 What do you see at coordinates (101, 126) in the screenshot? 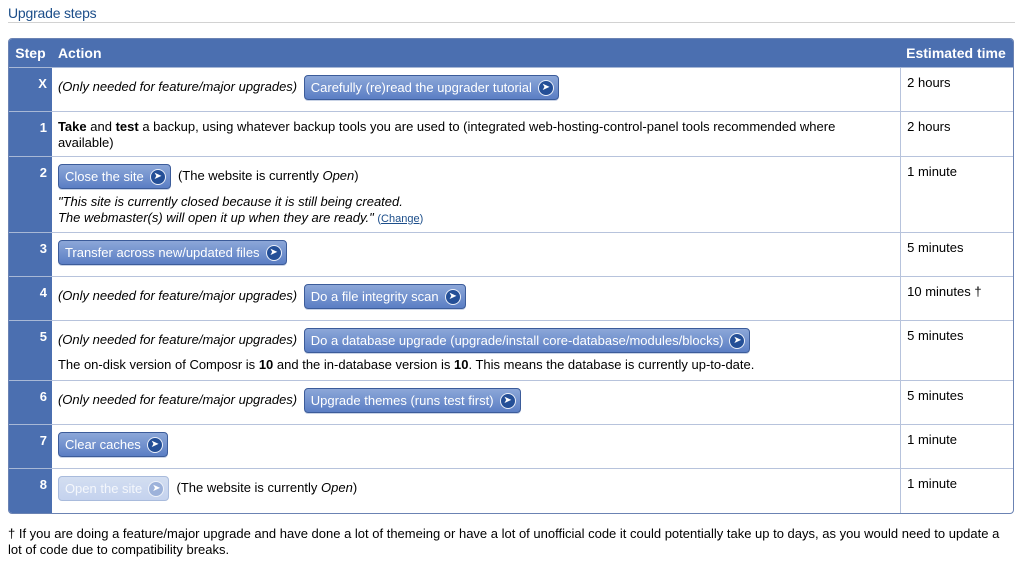
I see `and-word: and` at bounding box center [101, 126].